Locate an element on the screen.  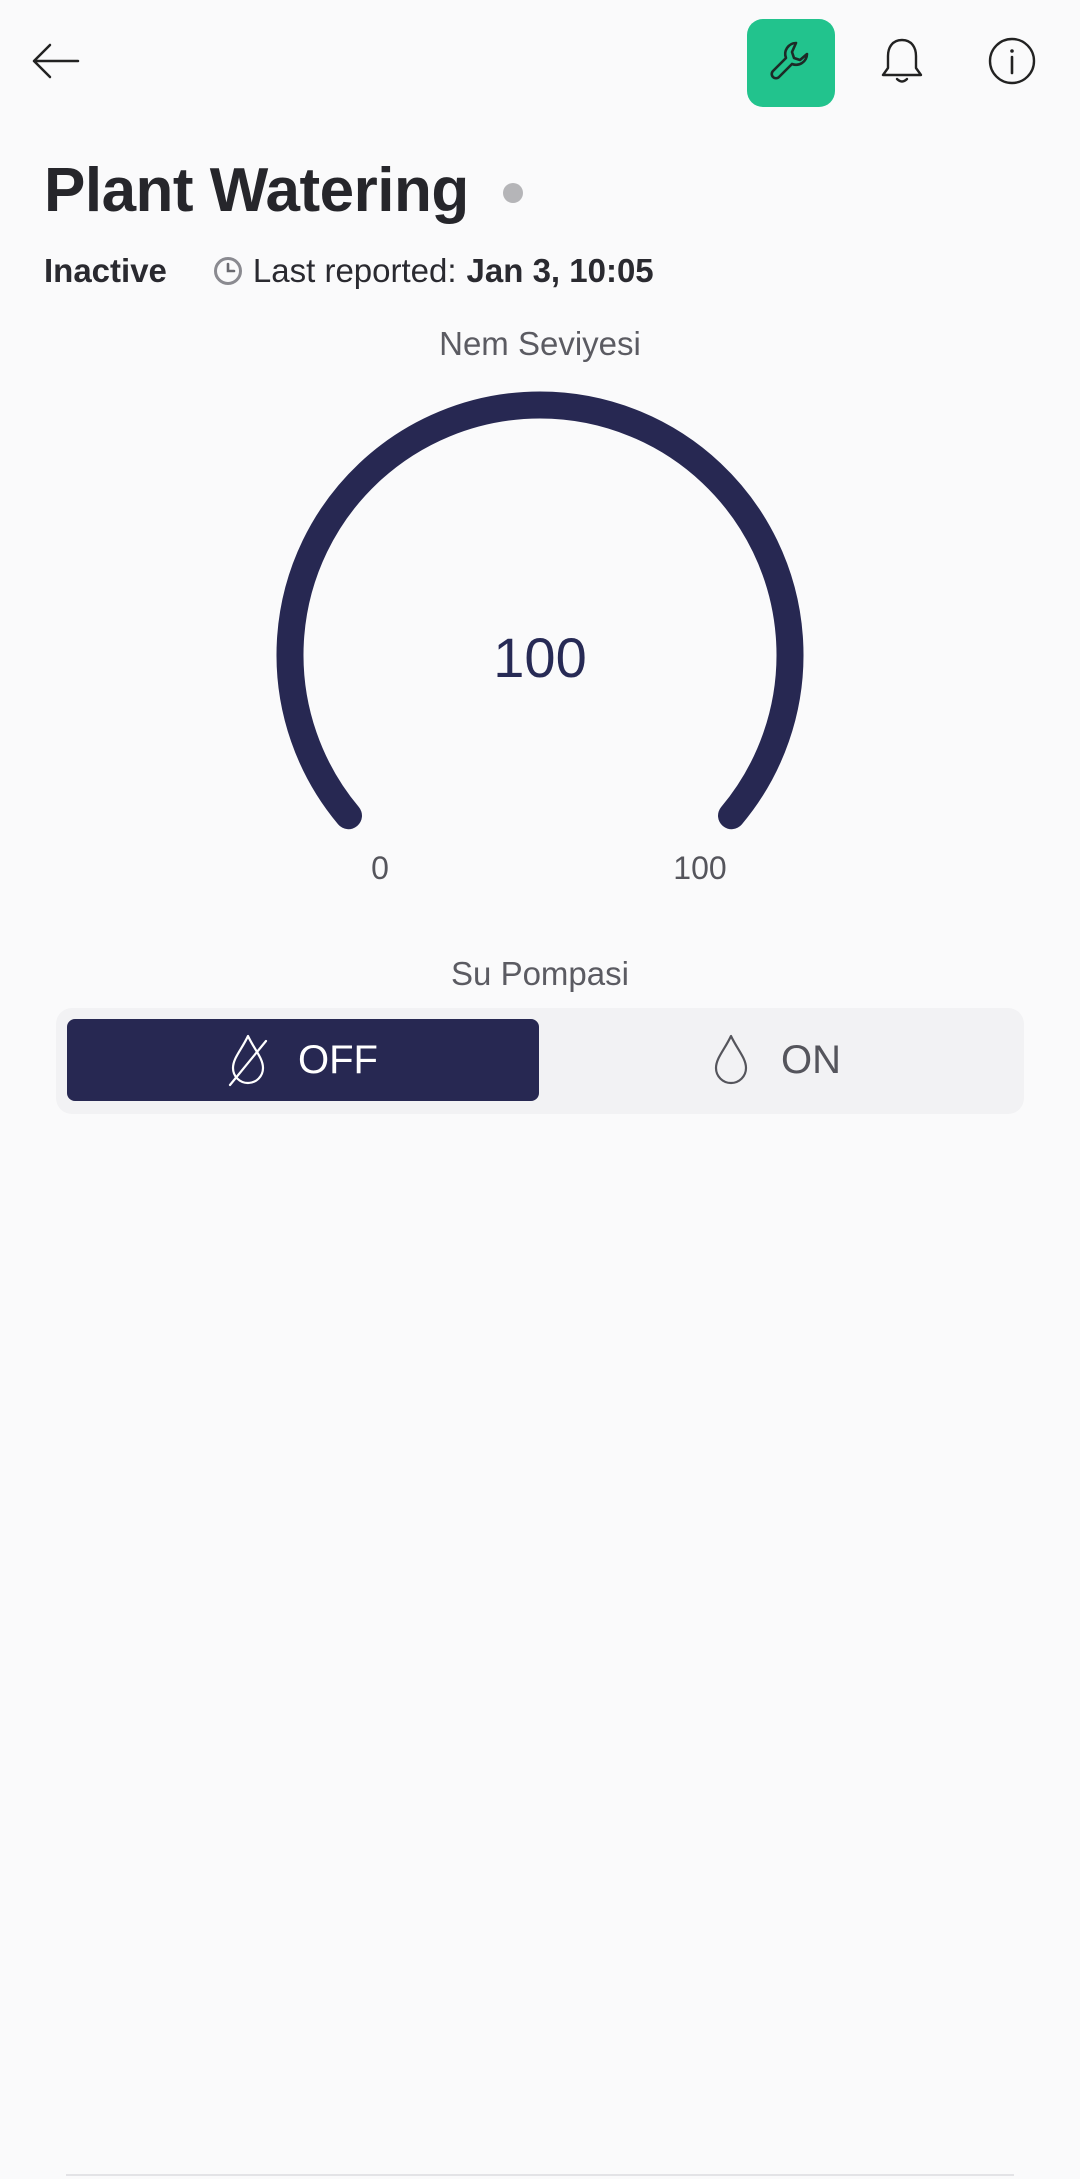
info-icon is located at coordinates (1012, 63).